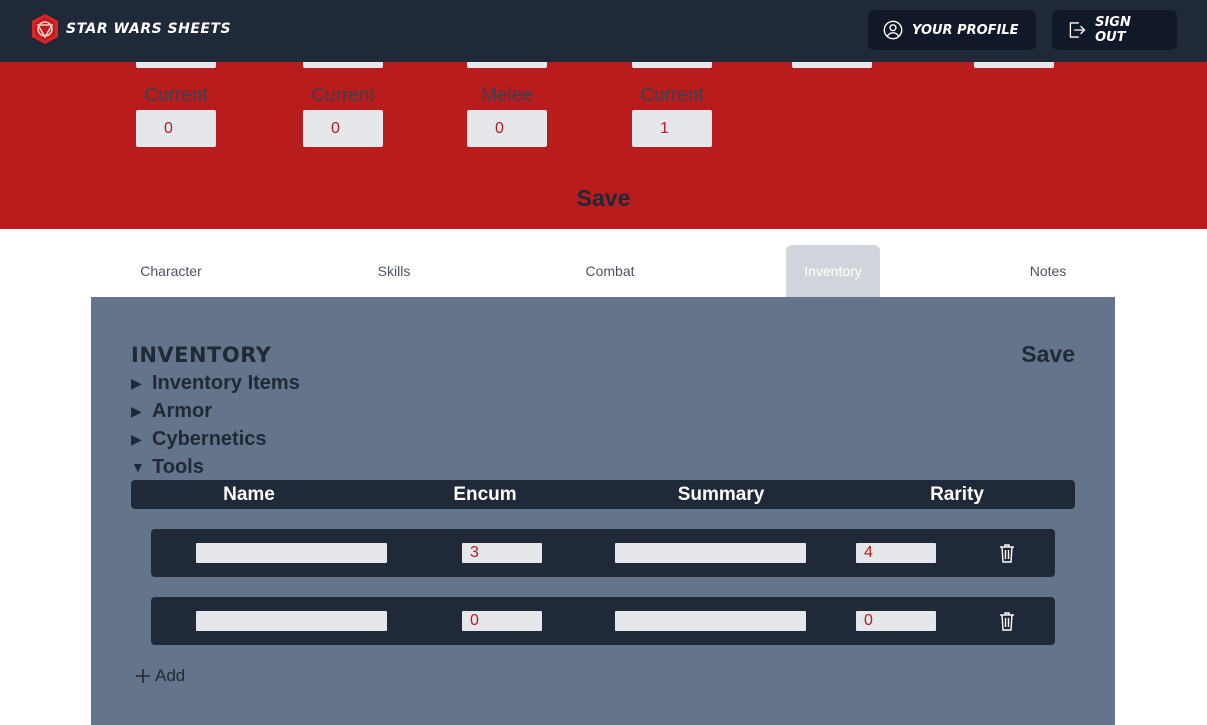 The height and width of the screenshot is (725, 1207). Describe the element at coordinates (502, 621) in the screenshot. I see `encum-input: 0` at that location.